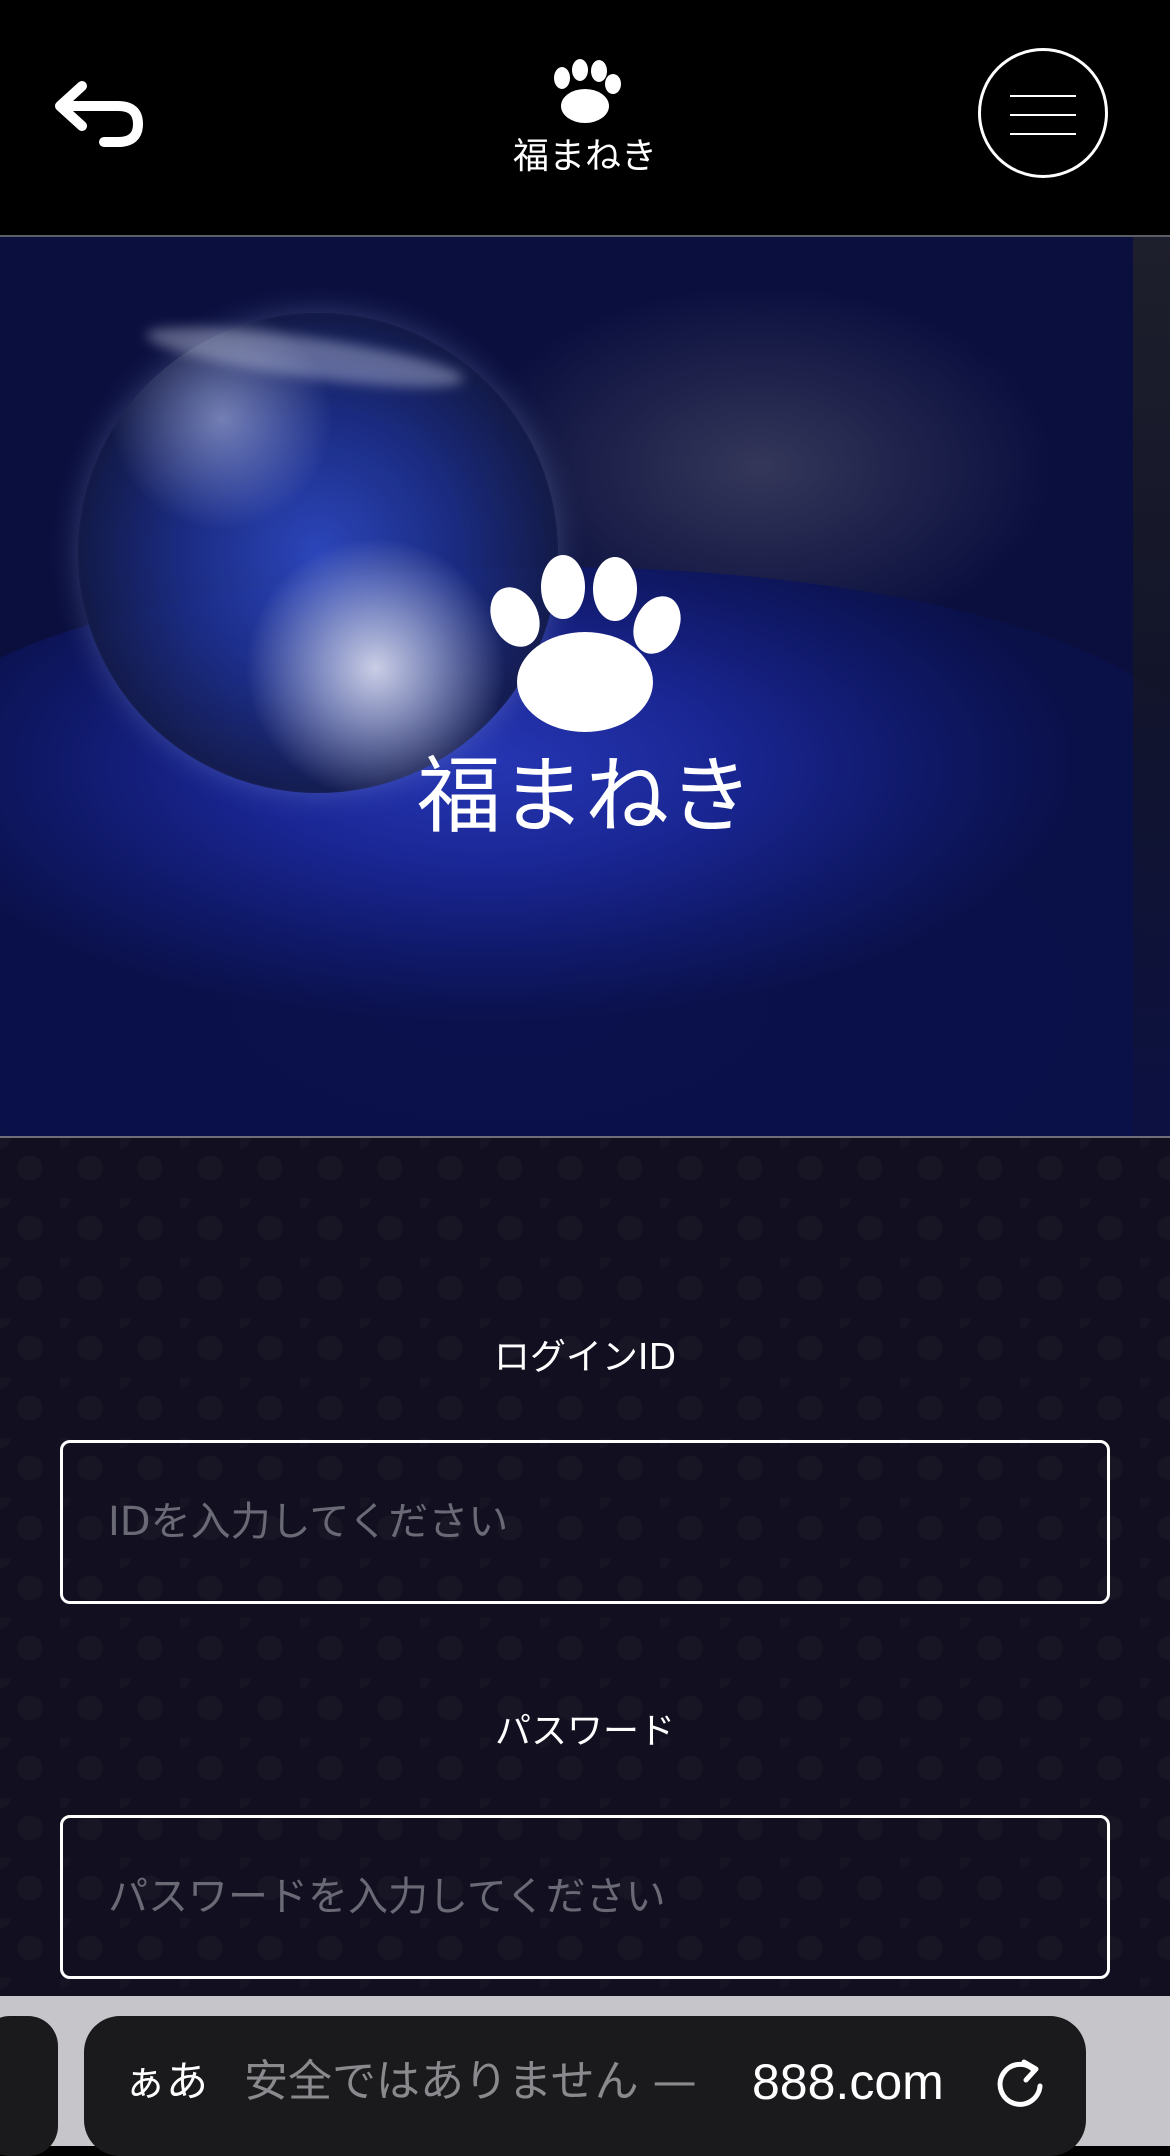 The width and height of the screenshot is (1170, 2156). What do you see at coordinates (585, 1897) in the screenshot?
I see `password-input` at bounding box center [585, 1897].